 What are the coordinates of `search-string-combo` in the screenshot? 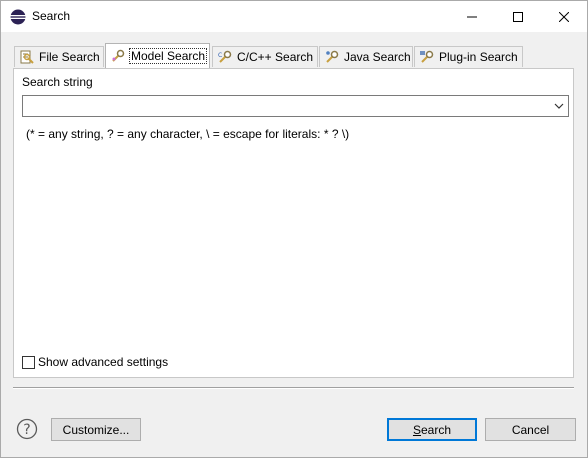 It's located at (295, 106).